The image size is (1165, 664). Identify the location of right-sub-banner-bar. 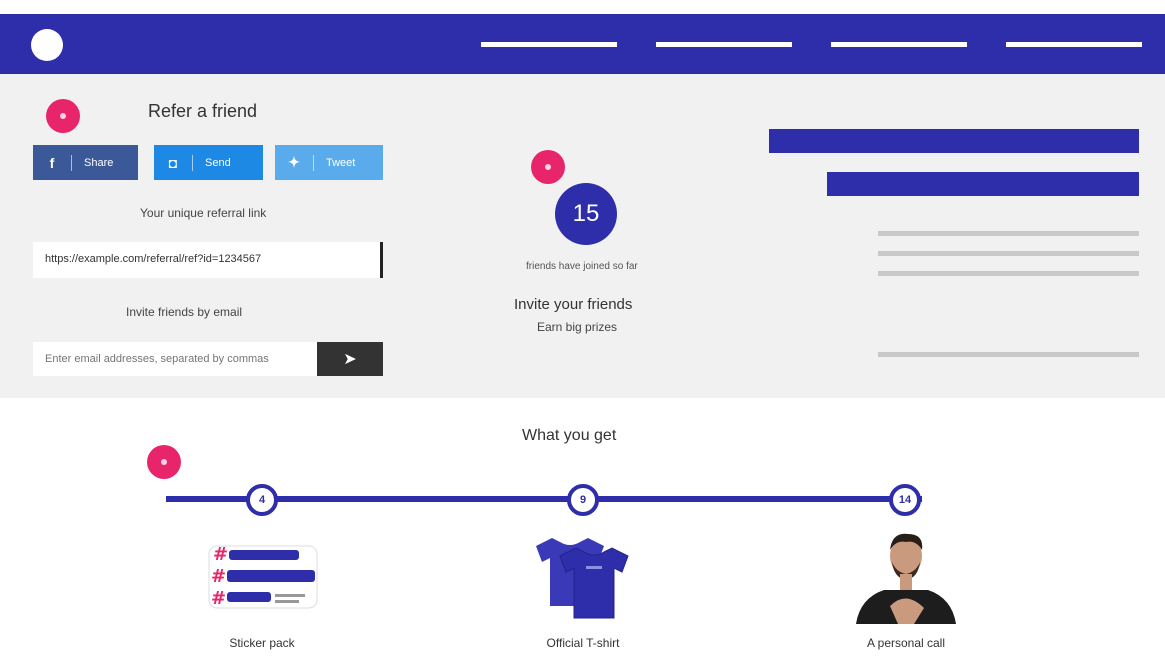
(983, 184).